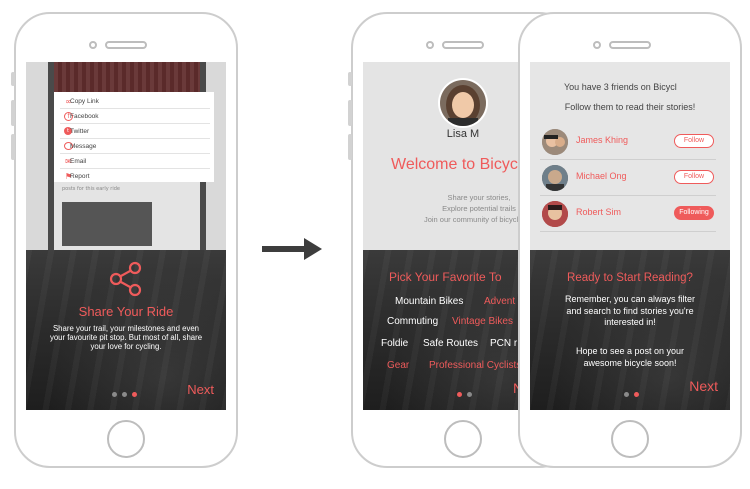 This screenshot has height=489, width=750. Describe the element at coordinates (630, 278) in the screenshot. I see `ready-title: Ready to Start Reading?` at that location.